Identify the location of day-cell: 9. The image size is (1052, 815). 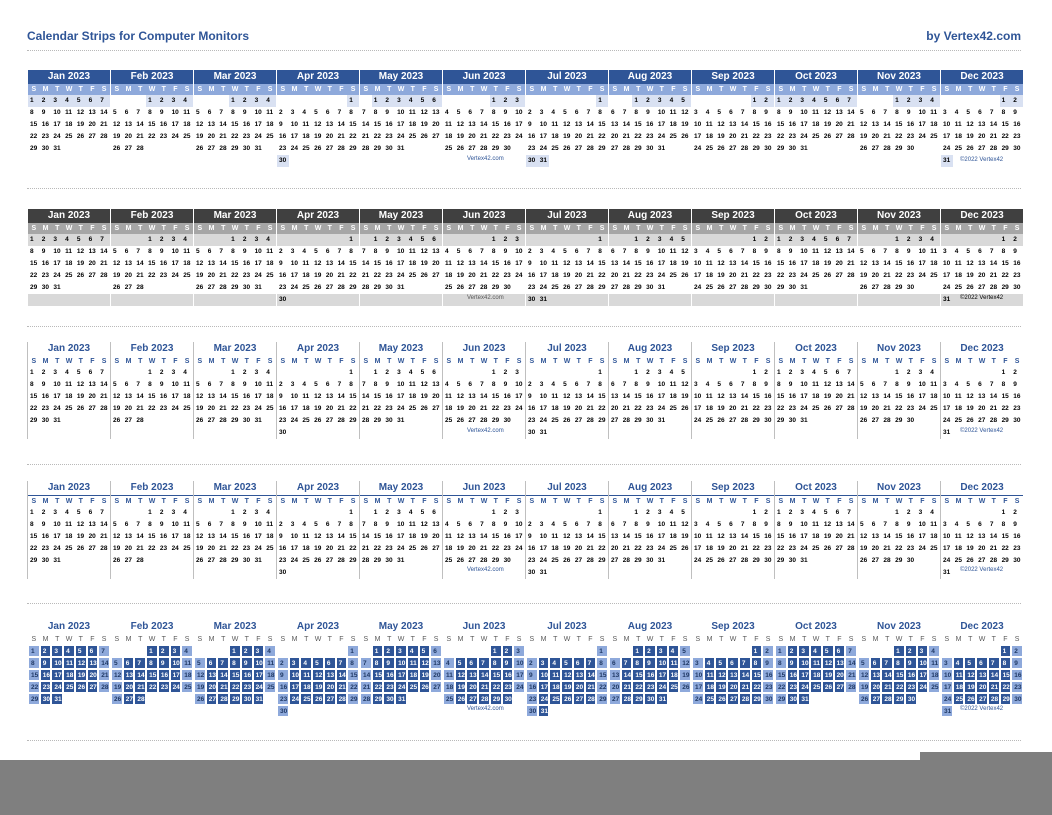
(532, 675).